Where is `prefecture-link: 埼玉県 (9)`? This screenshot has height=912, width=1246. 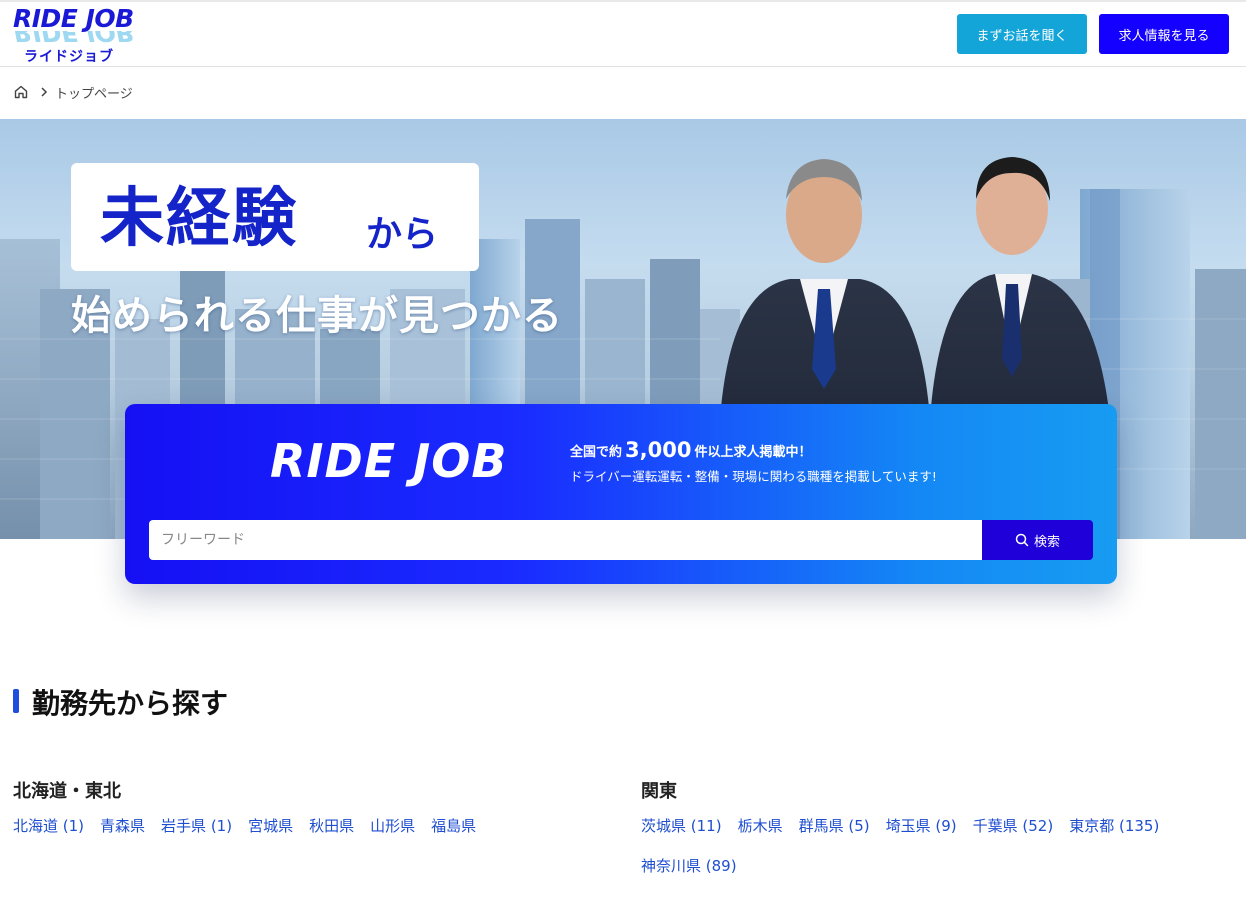 prefecture-link: 埼玉県 (9) is located at coordinates (921, 826).